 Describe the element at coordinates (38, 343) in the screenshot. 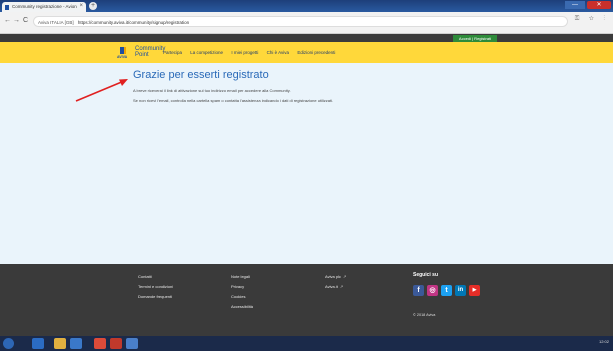

I see `ie-icon` at that location.